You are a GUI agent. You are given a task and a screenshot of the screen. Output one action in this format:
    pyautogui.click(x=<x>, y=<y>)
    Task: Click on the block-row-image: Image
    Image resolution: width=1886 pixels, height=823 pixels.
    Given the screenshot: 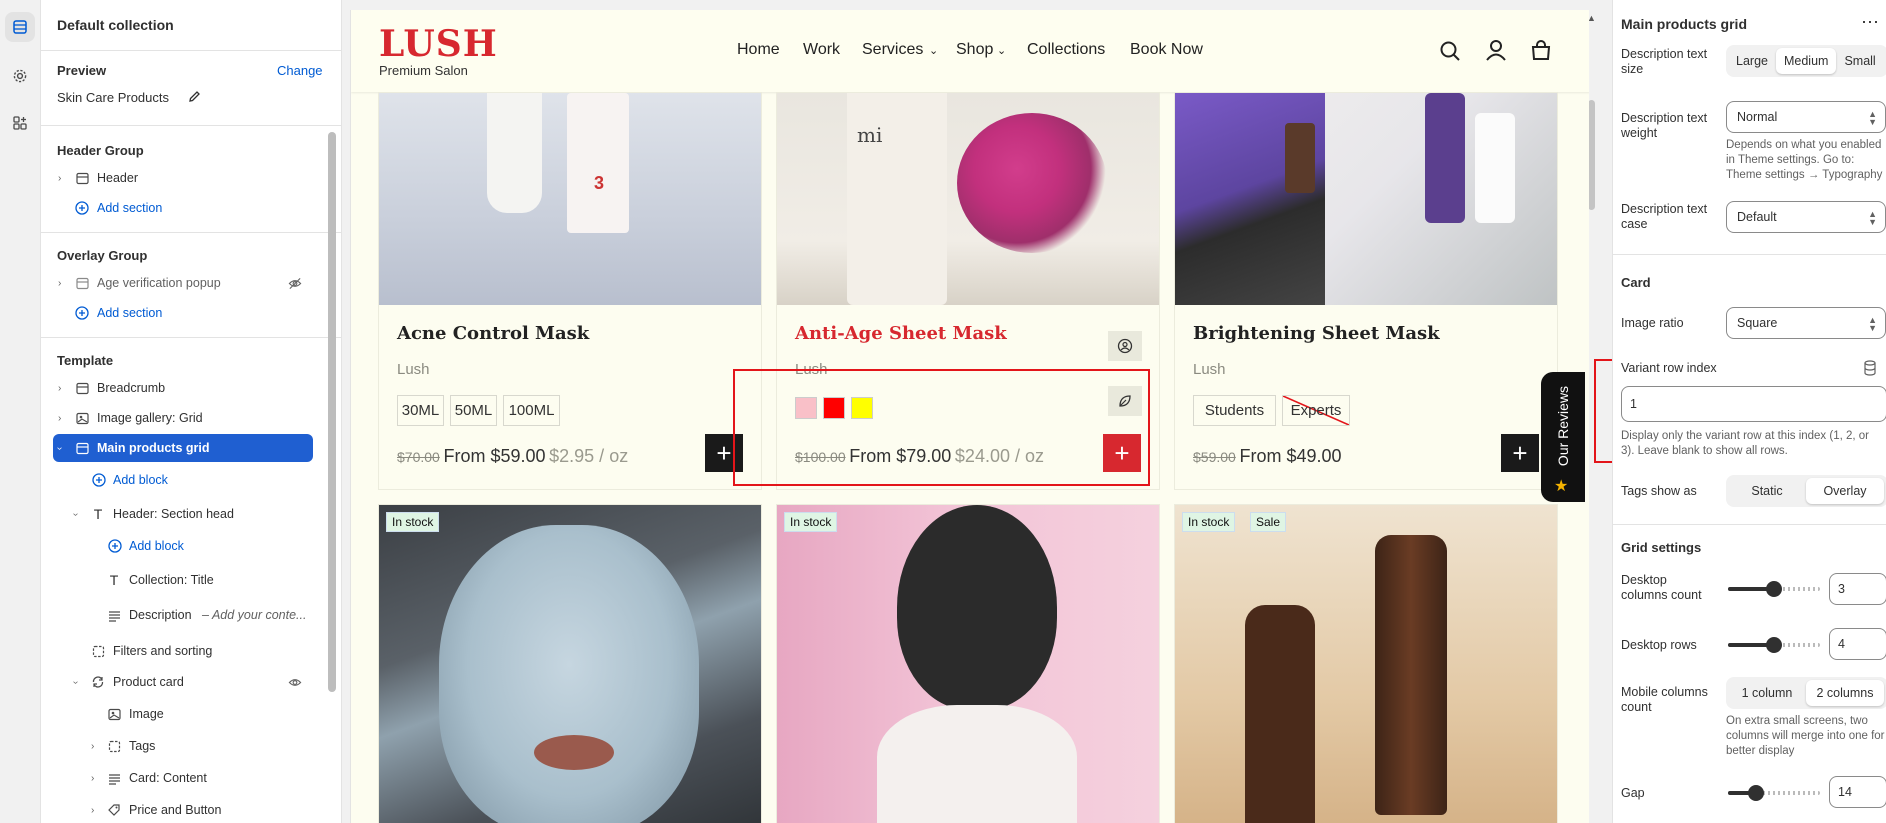 What is the action you would take?
    pyautogui.click(x=191, y=714)
    